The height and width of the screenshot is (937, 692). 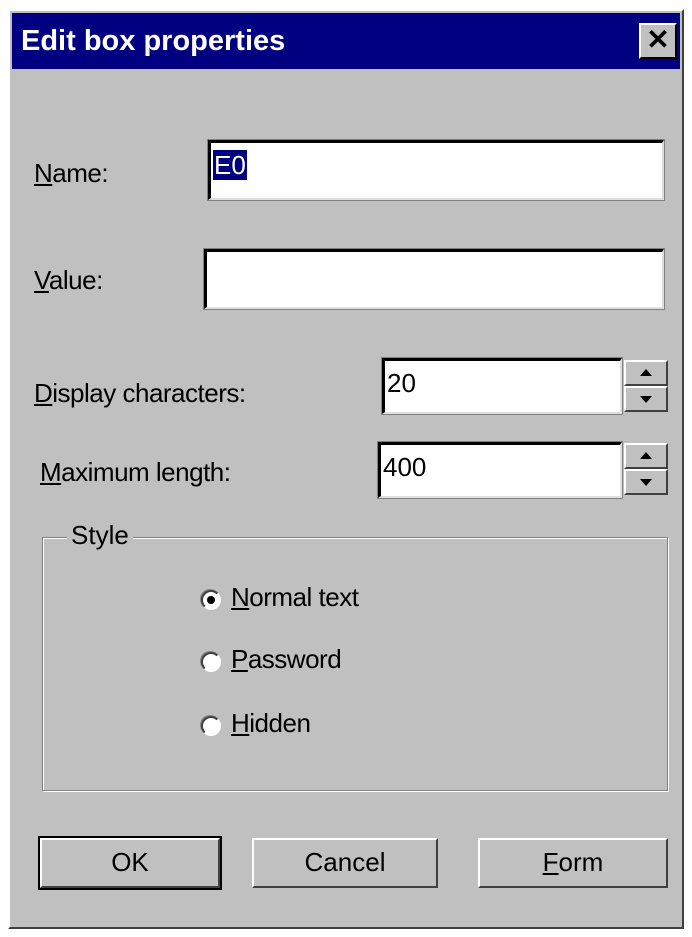 I want to click on maximum-length-input: 400, so click(x=500, y=470).